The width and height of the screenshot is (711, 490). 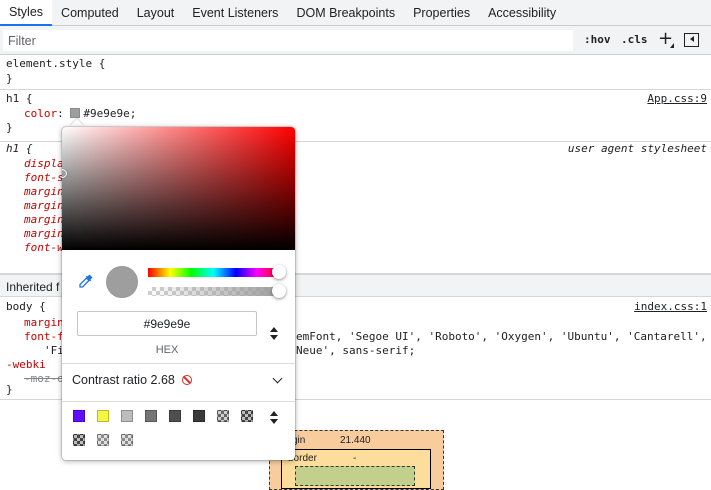 I want to click on font-family-value-line2: Neue', sans-serif;, so click(x=356, y=350).